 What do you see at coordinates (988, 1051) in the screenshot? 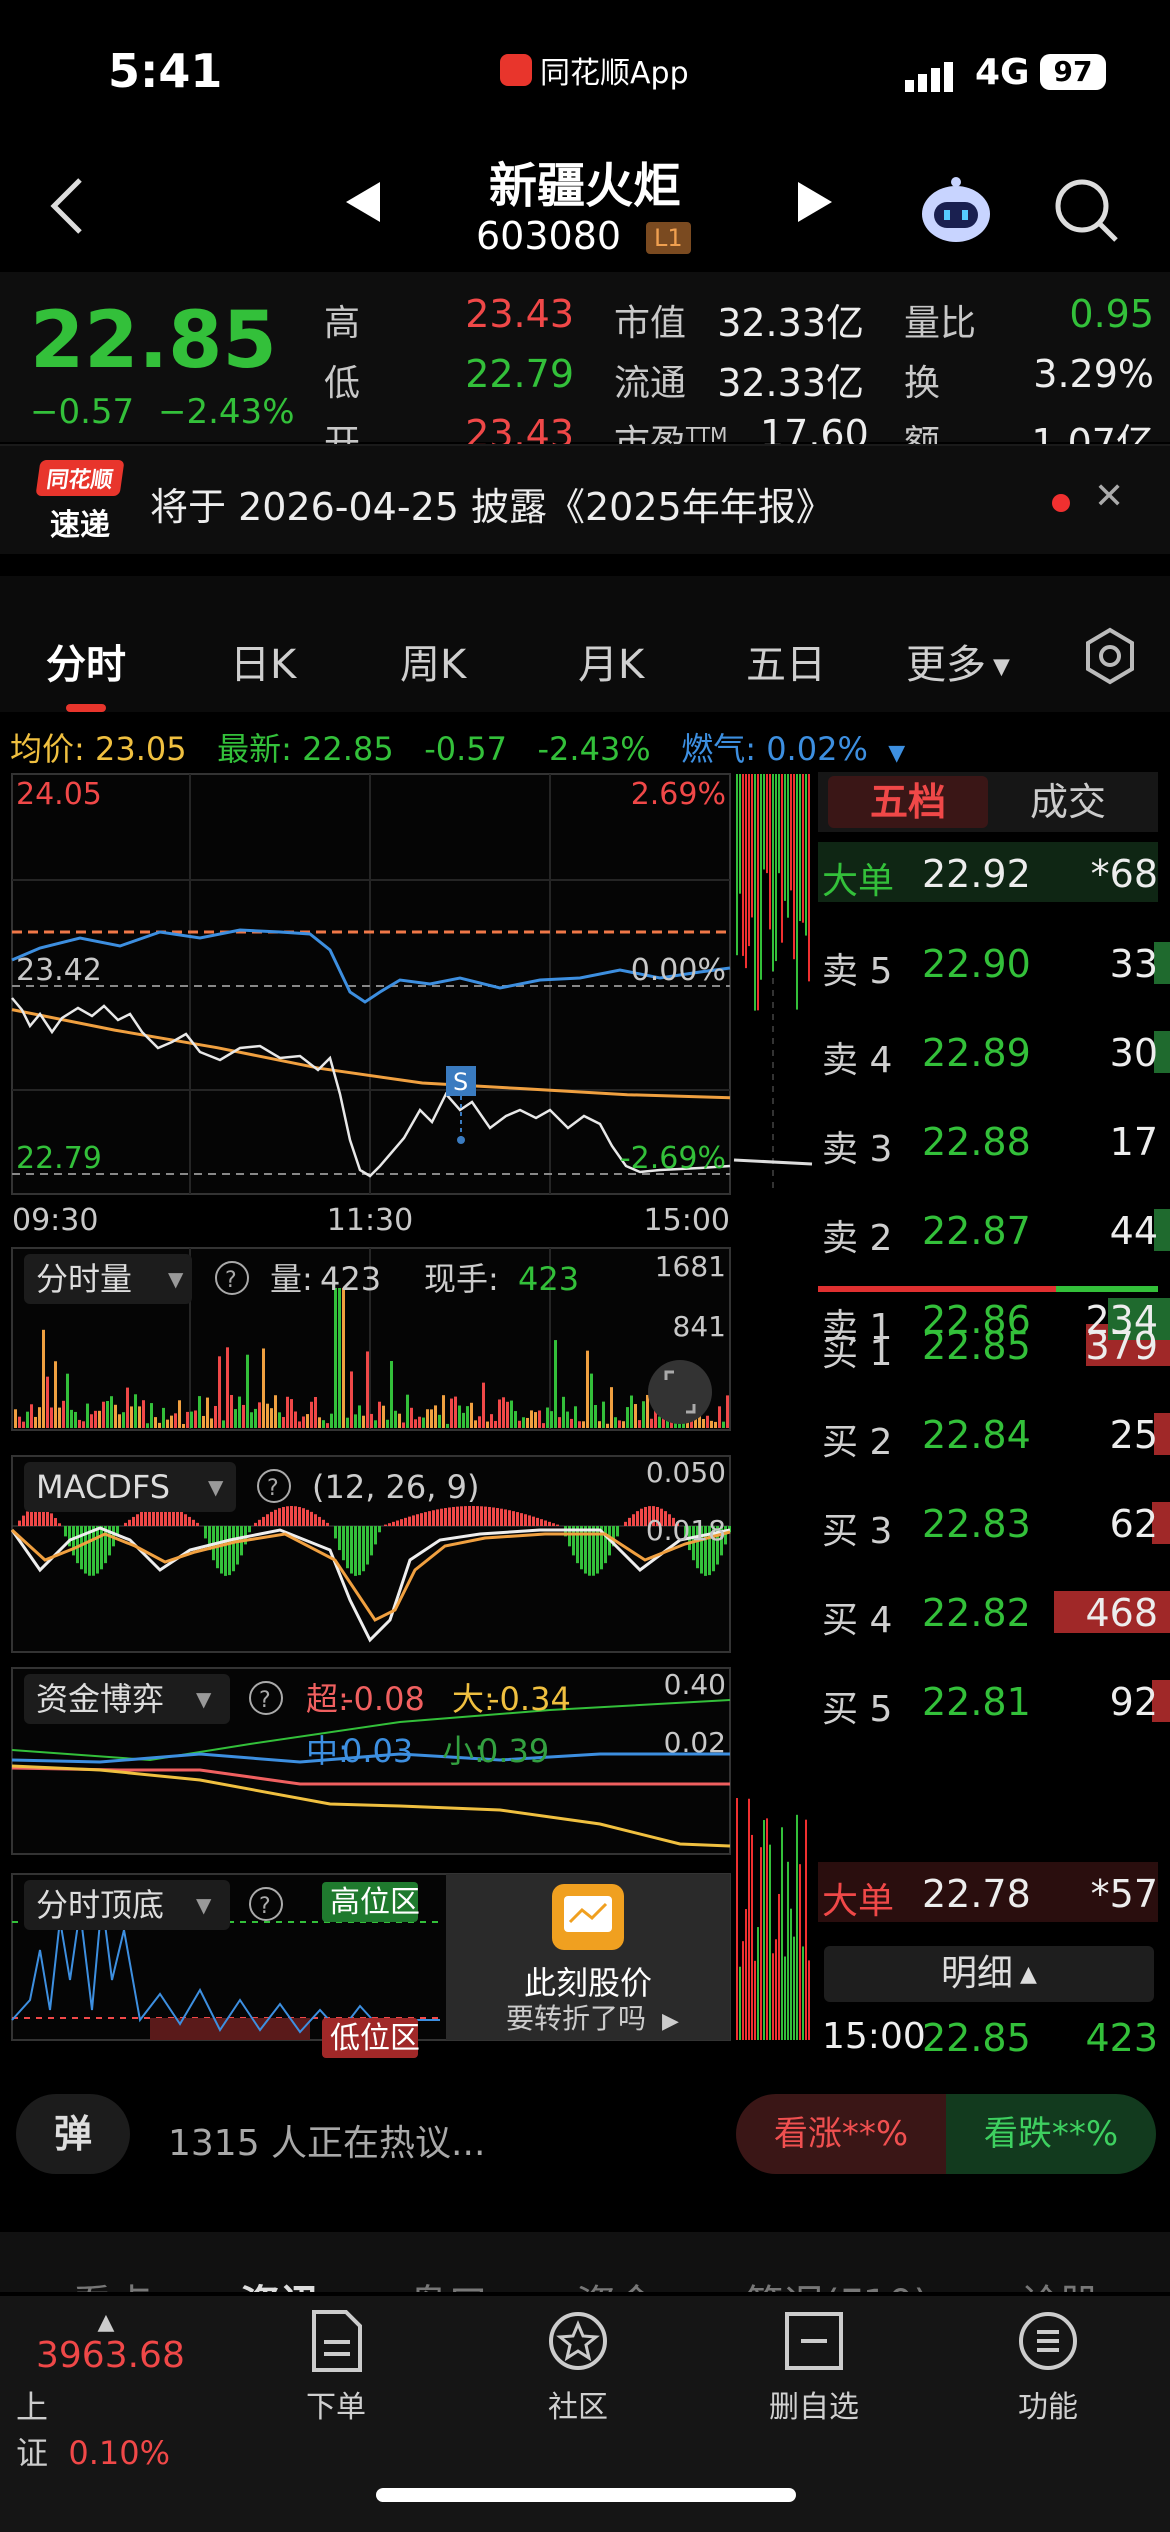
I see `order-level-row: 卖 4 22.89 30` at bounding box center [988, 1051].